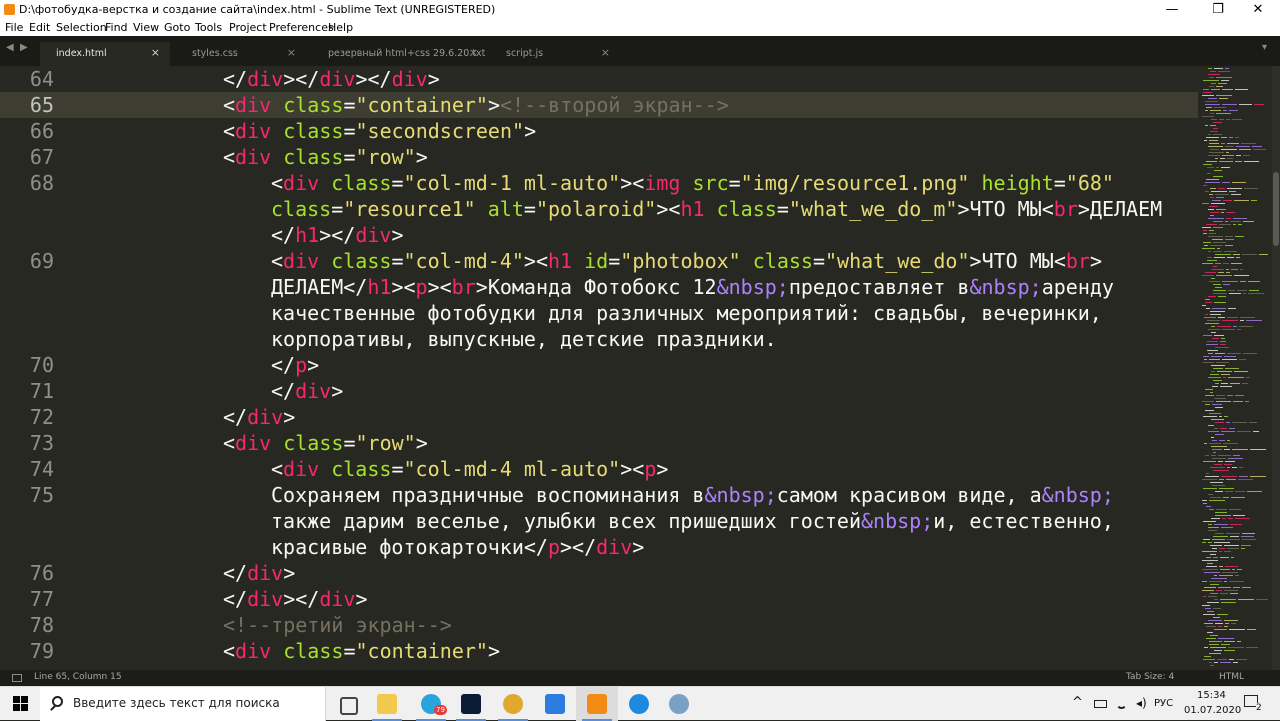 This screenshot has height=721, width=1280. I want to click on vertical-scrollbar, so click(1276, 368).